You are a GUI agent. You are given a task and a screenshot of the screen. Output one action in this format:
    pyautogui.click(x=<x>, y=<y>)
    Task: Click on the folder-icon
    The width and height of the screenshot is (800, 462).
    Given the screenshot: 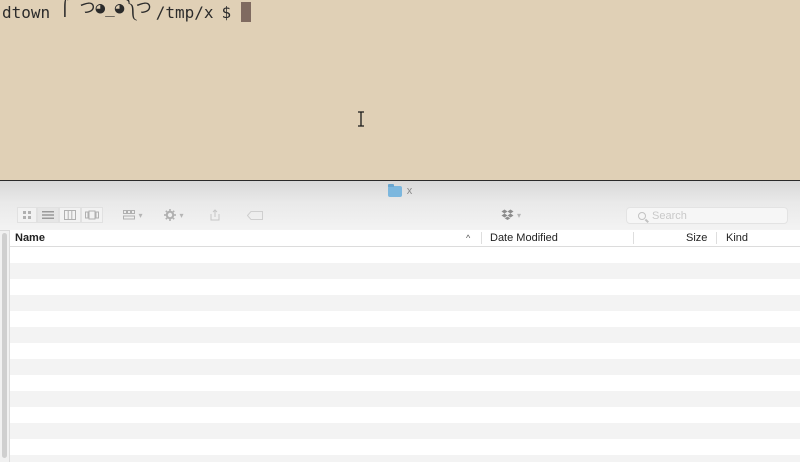 What is the action you would take?
    pyautogui.click(x=394, y=190)
    